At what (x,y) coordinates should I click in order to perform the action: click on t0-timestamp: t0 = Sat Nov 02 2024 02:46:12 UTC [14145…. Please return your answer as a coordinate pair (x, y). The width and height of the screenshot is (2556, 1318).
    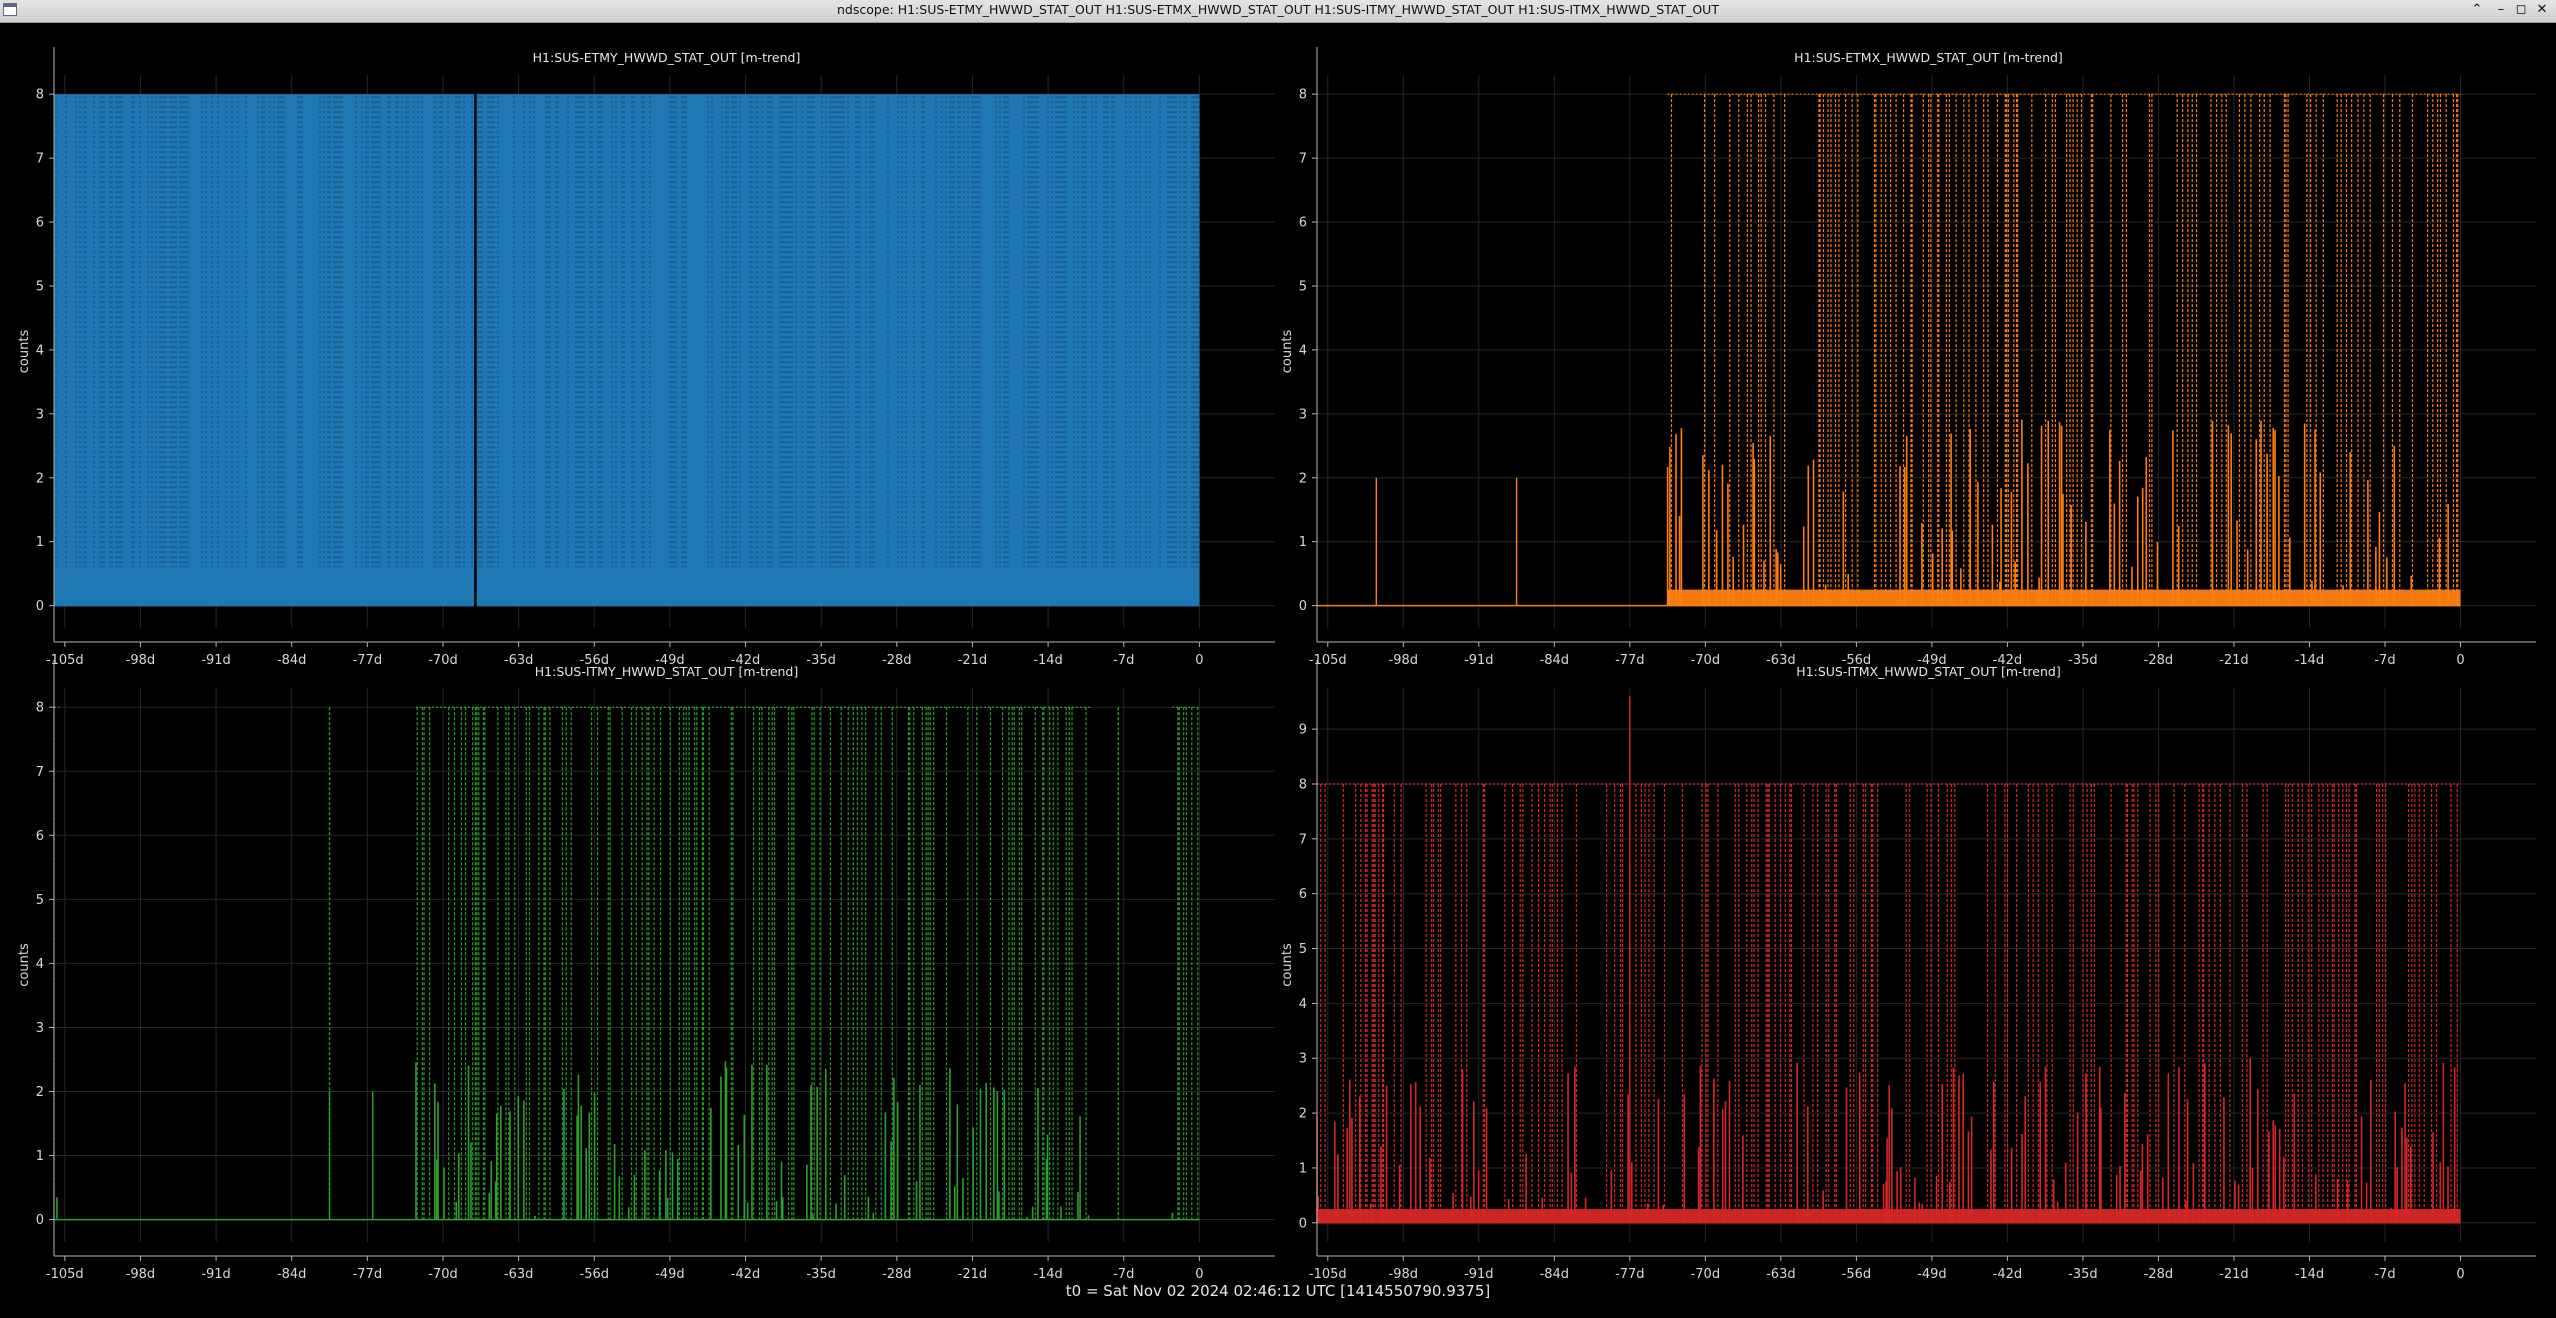
    Looking at the image, I should click on (1278, 1291).